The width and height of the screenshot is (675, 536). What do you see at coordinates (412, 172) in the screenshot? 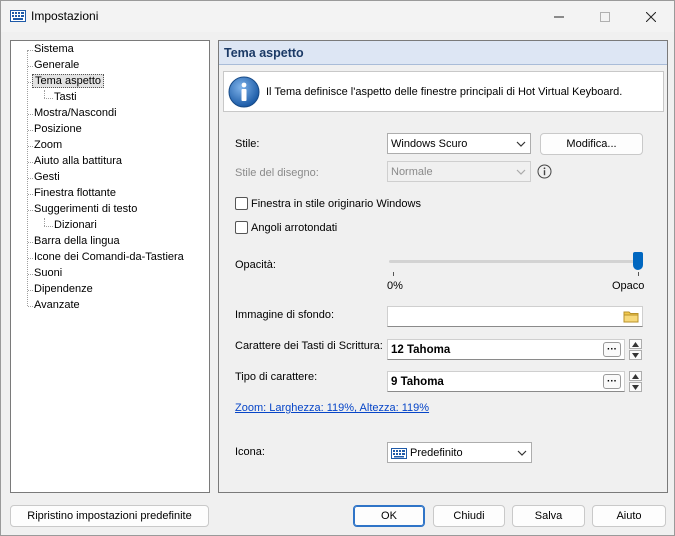
I see `draw-style-value: Normale` at bounding box center [412, 172].